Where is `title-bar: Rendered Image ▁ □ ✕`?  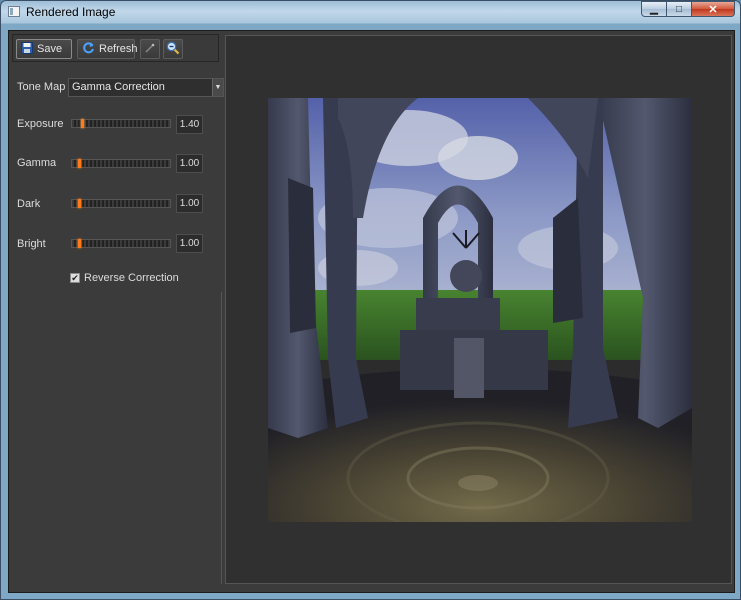
title-bar: Rendered Image ▁ □ ✕ is located at coordinates (370, 12).